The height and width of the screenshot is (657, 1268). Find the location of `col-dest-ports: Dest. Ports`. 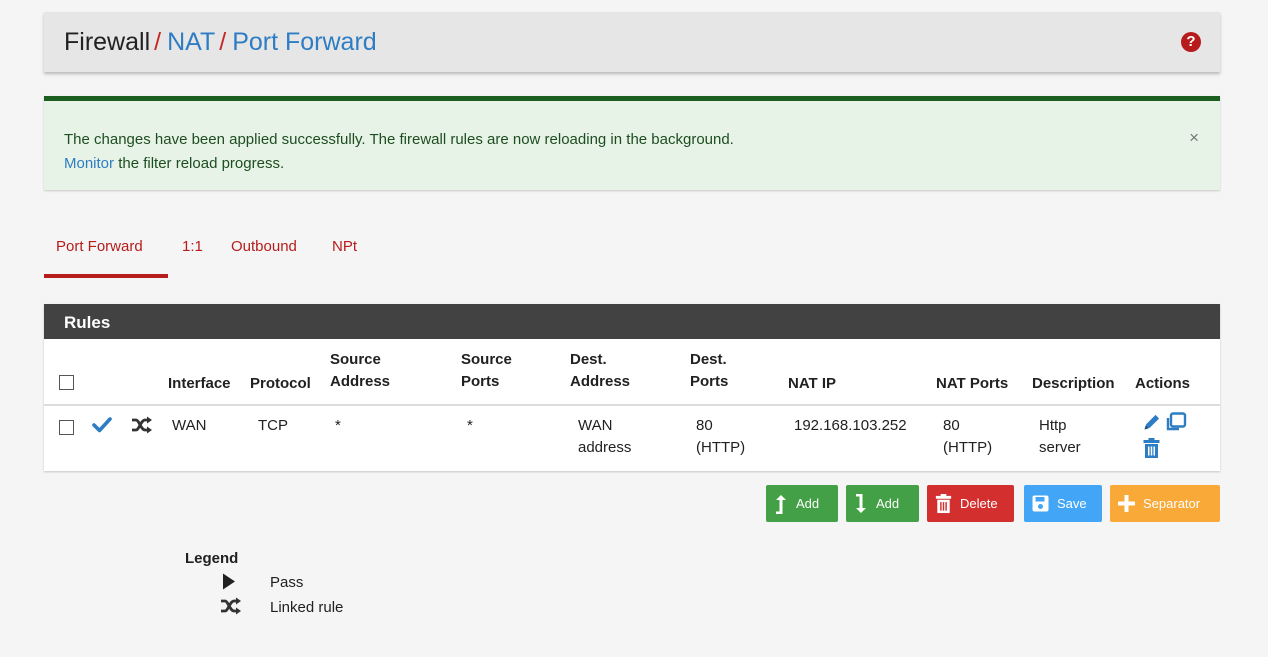

col-dest-ports: Dest. Ports is located at coordinates (709, 371).